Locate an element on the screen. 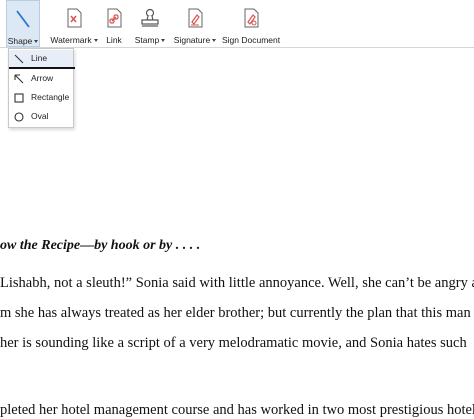 This screenshot has height=419, width=474. oval-icon is located at coordinates (19, 117).